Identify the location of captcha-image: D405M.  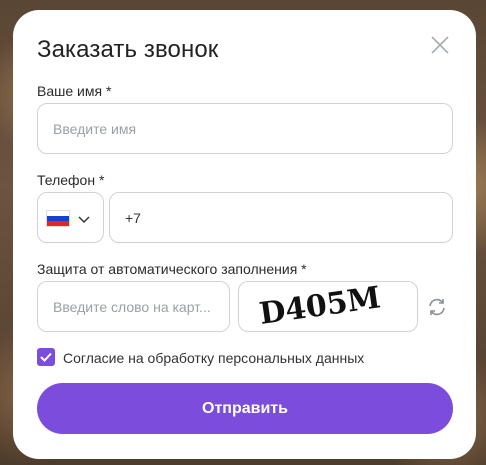
(328, 306).